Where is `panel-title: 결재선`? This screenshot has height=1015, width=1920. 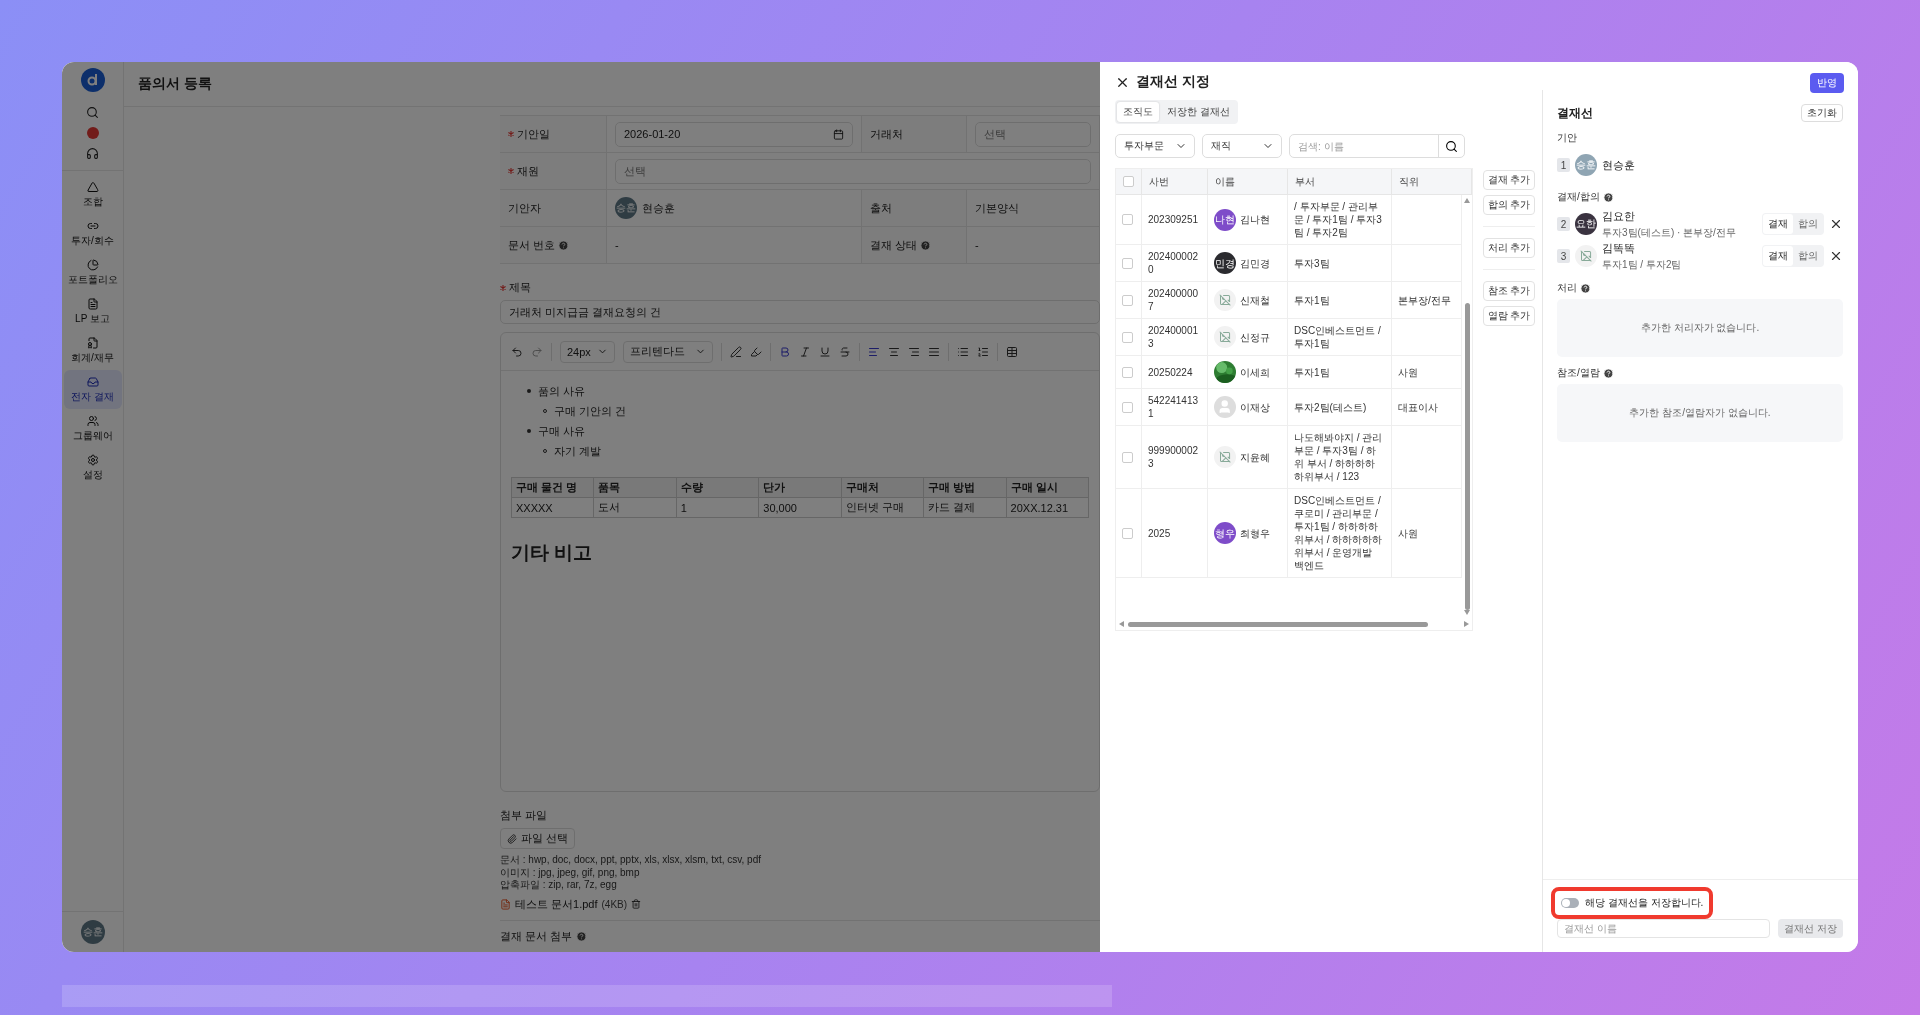
panel-title: 결재선 is located at coordinates (1575, 113).